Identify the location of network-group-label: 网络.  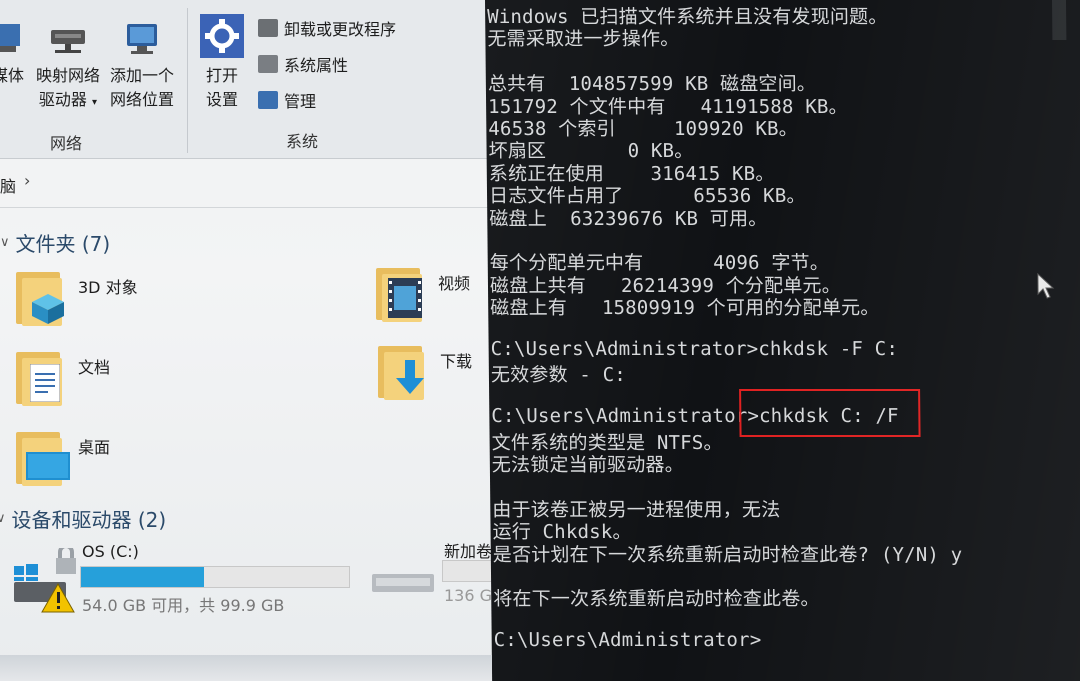
(66, 143).